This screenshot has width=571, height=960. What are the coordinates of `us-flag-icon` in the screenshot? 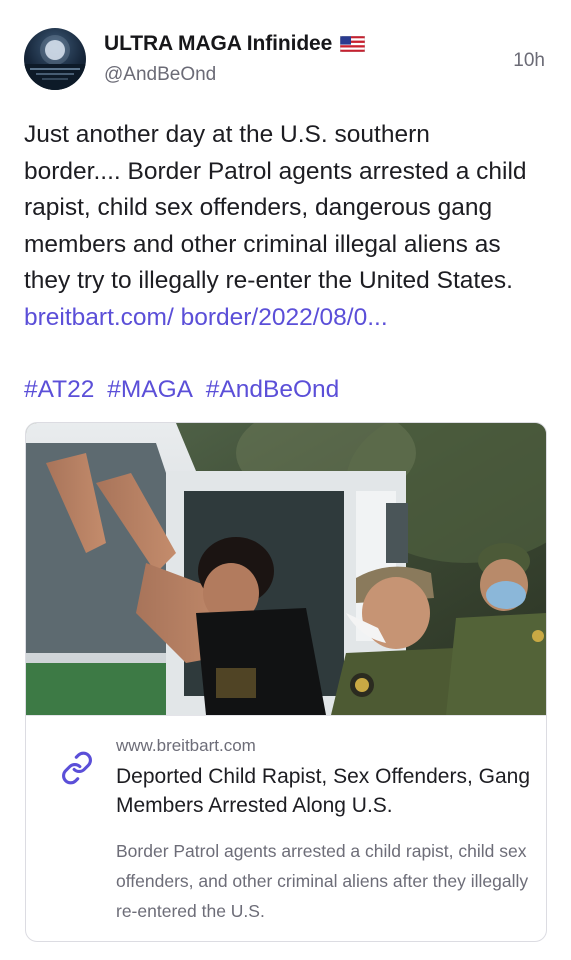 It's located at (353, 44).